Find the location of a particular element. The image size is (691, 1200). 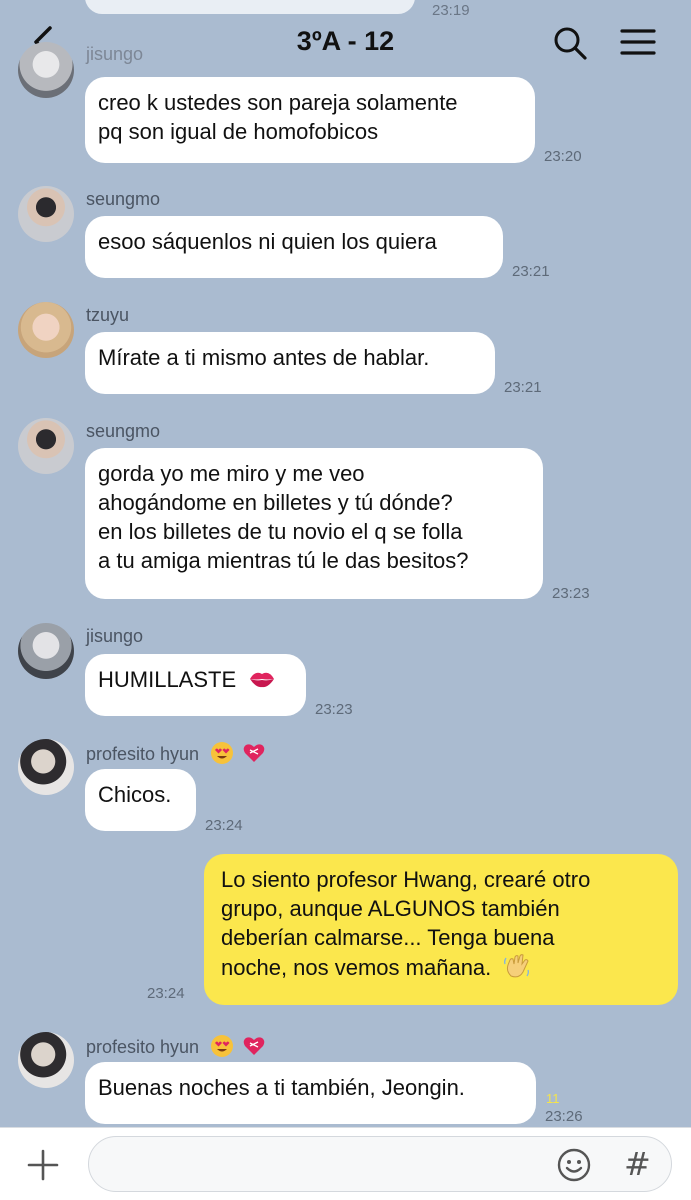

message-text: Chicos. is located at coordinates (135, 794).